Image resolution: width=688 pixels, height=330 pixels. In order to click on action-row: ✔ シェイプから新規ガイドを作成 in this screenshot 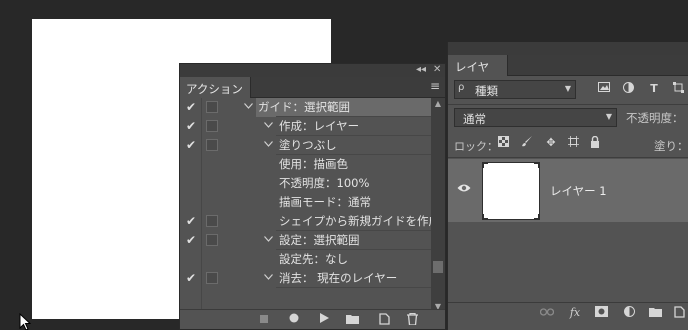, I will do `click(306, 221)`.